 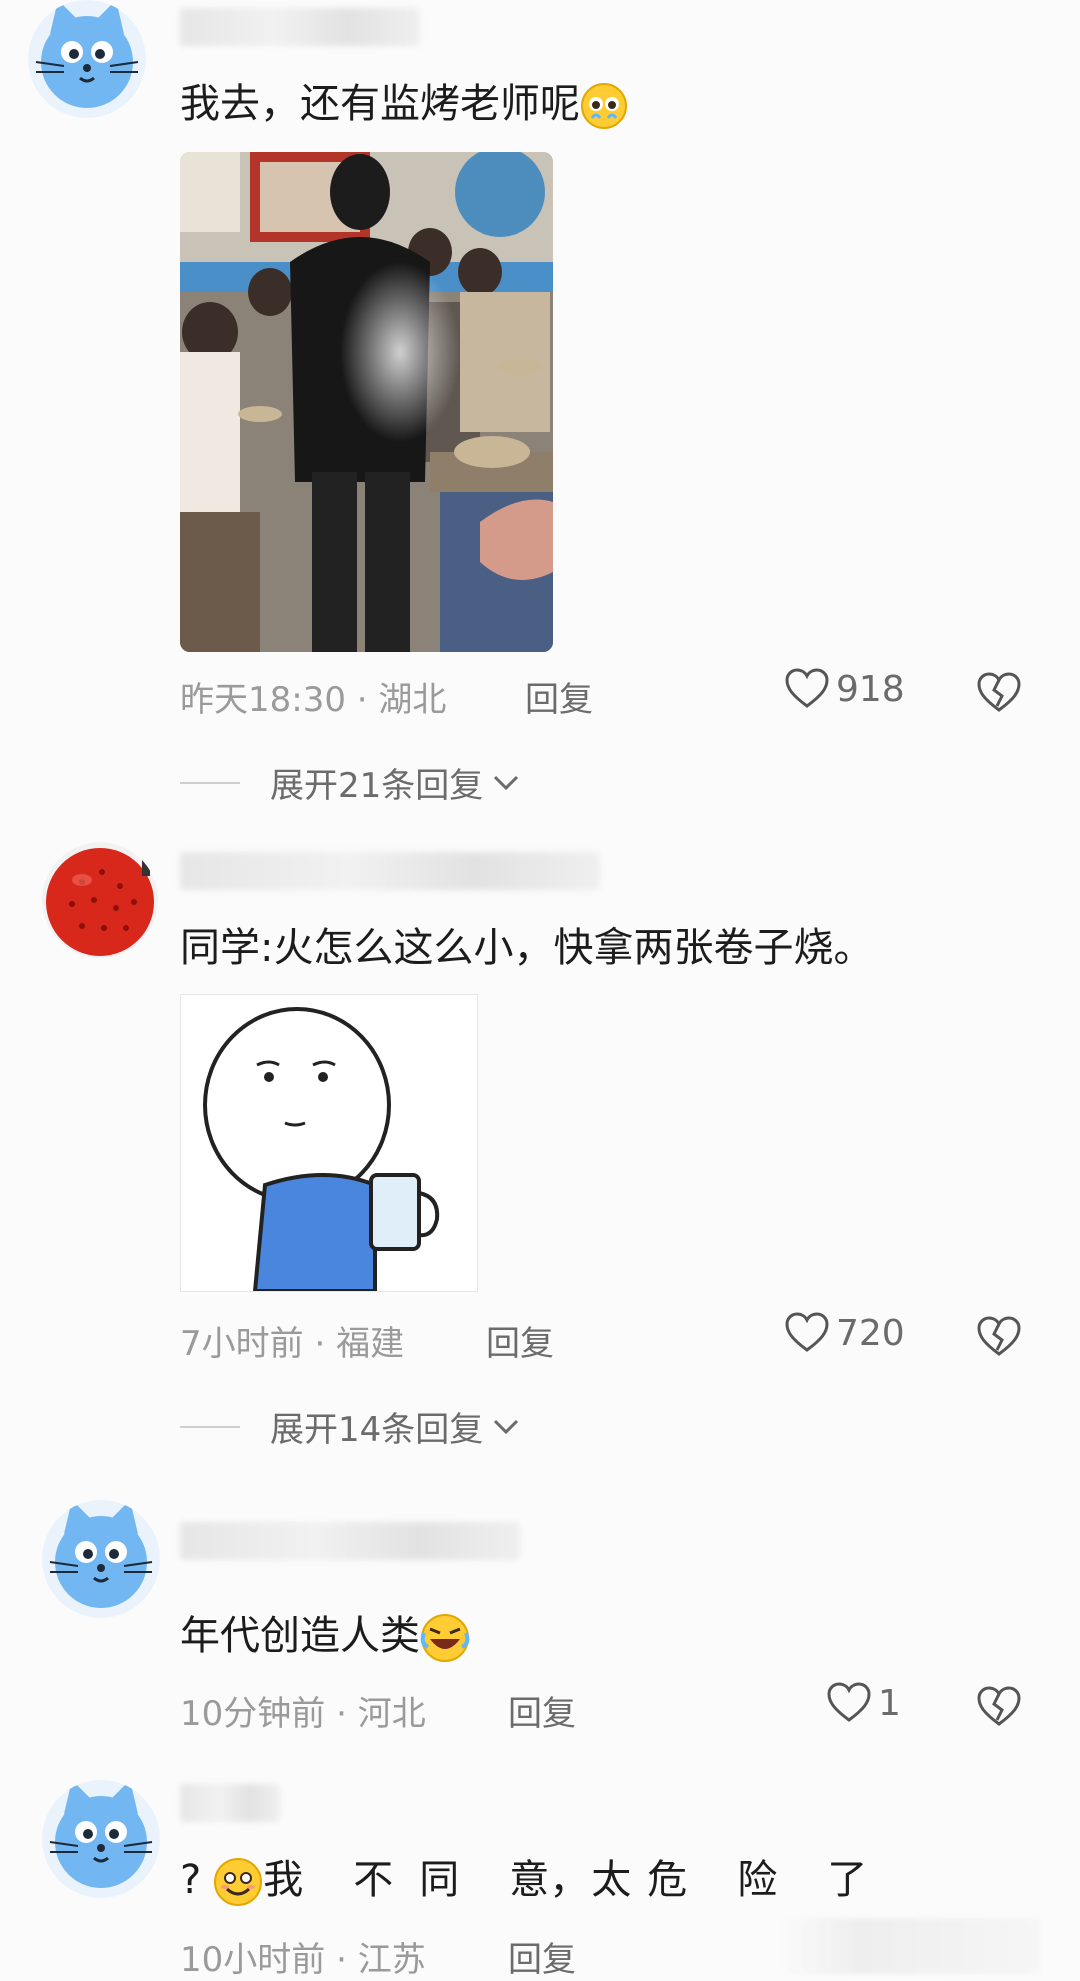 What do you see at coordinates (370, 1344) in the screenshot?
I see `comment-location: 福建` at bounding box center [370, 1344].